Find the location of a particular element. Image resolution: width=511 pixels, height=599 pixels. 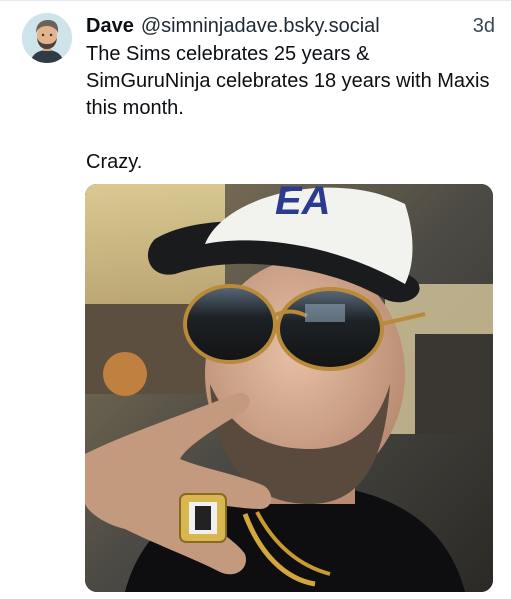

post-timestamp: 3d is located at coordinates (484, 26).